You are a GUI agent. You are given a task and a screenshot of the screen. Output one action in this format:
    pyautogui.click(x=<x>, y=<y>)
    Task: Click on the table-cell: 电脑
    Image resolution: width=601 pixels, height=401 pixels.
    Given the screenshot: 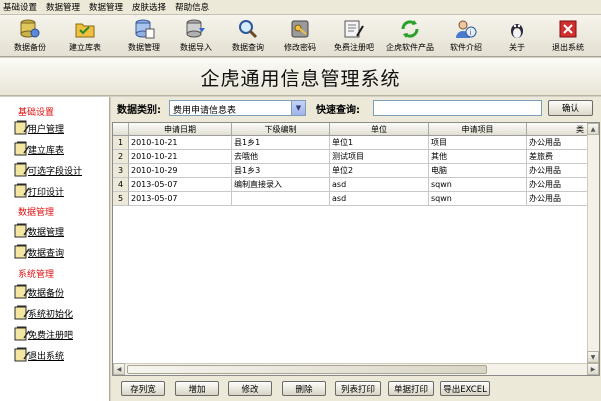 What is the action you would take?
    pyautogui.click(x=478, y=171)
    